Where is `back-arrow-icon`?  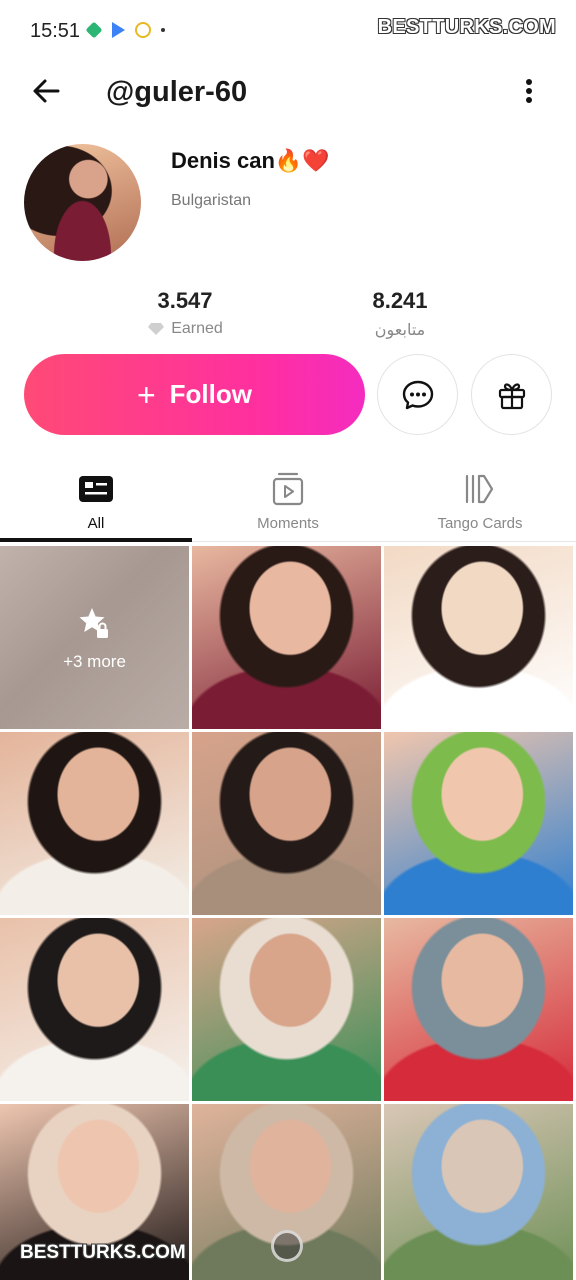 back-arrow-icon is located at coordinates (46, 91).